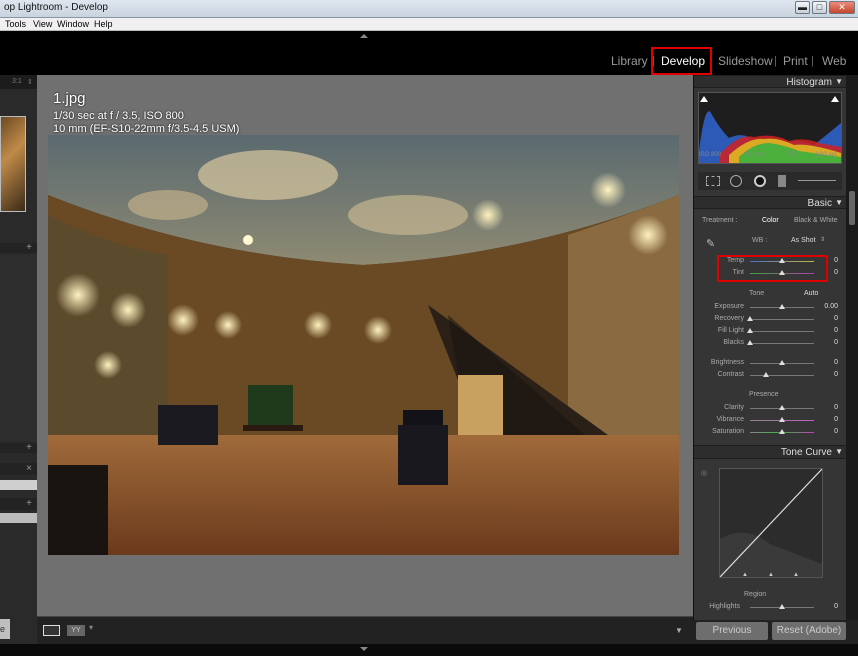  Describe the element at coordinates (91, 627) in the screenshot. I see `chevron-down-icon: ▾` at that location.